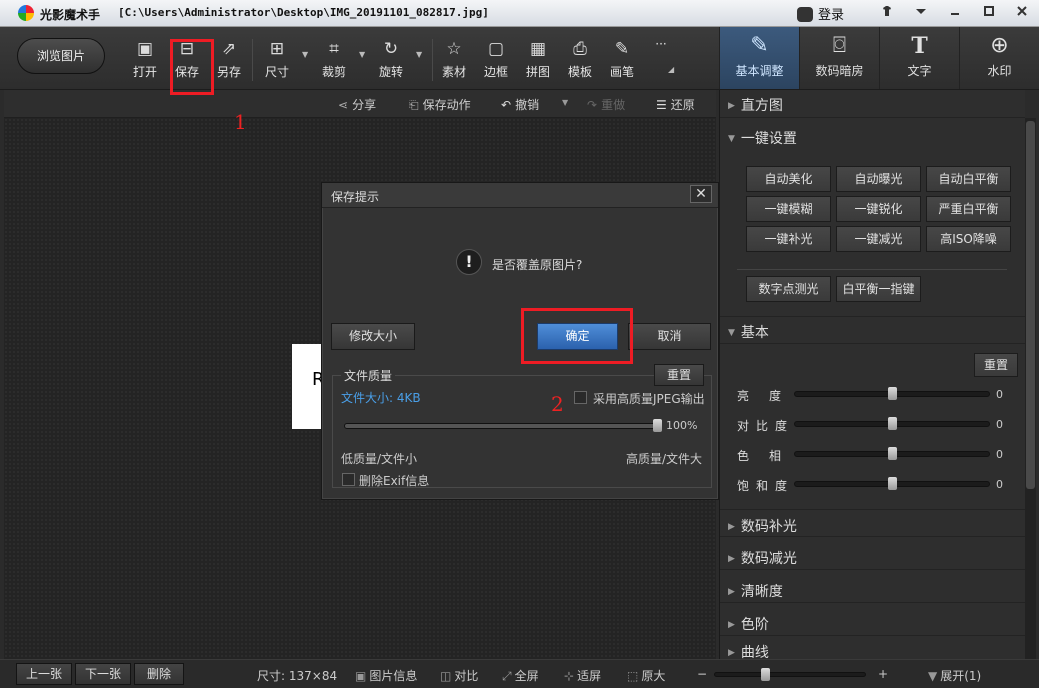 The width and height of the screenshot is (1039, 688). What do you see at coordinates (820, 13) in the screenshot?
I see `login-button: 登录` at bounding box center [820, 13].